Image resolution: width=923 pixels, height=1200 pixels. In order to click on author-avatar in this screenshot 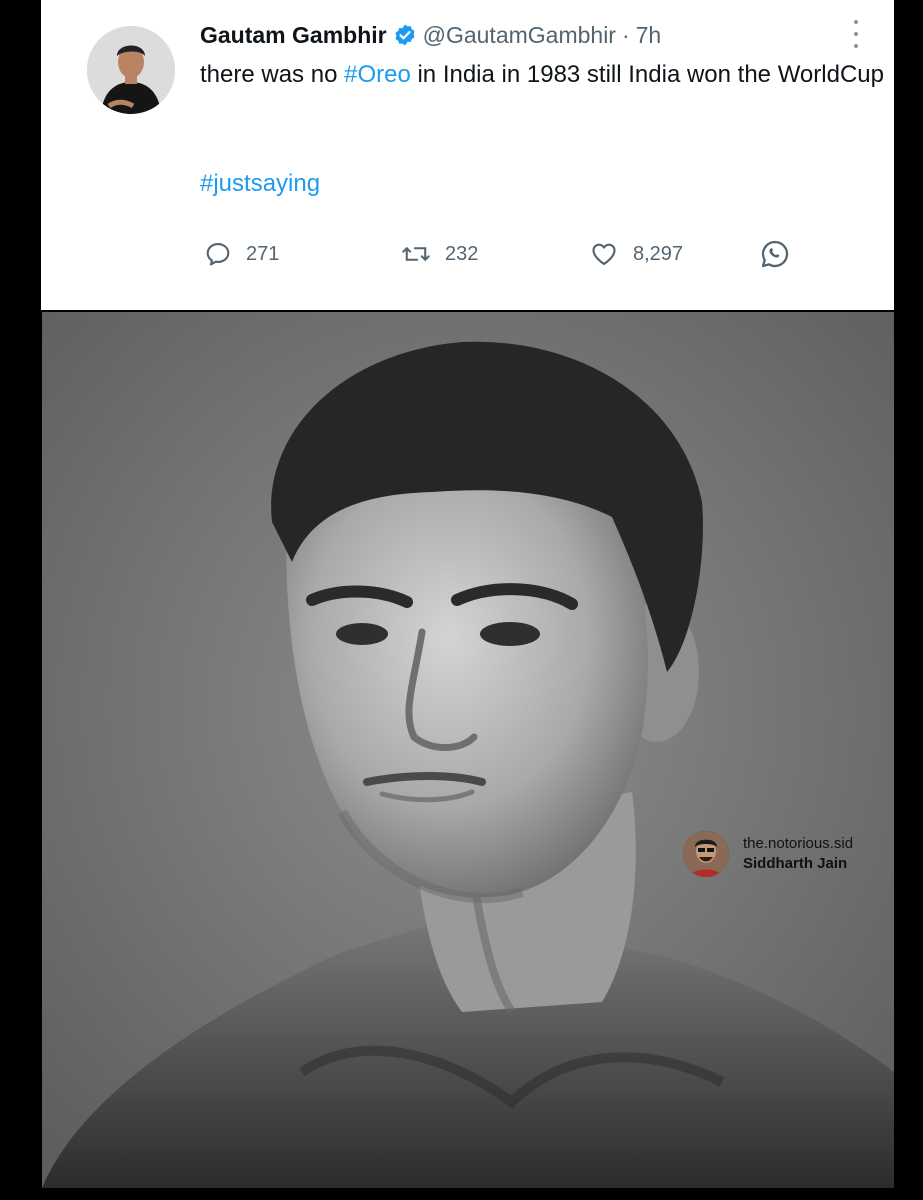, I will do `click(131, 70)`.